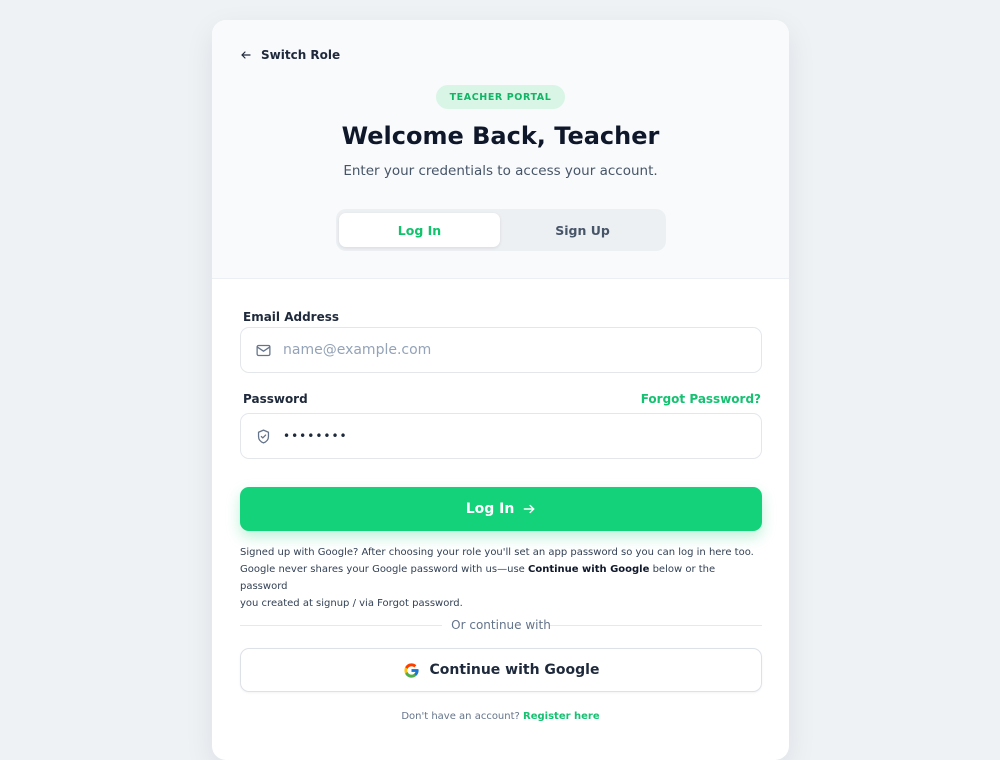 The width and height of the screenshot is (1000, 760). I want to click on register-prompt: Don't have an account? Register here, so click(500, 716).